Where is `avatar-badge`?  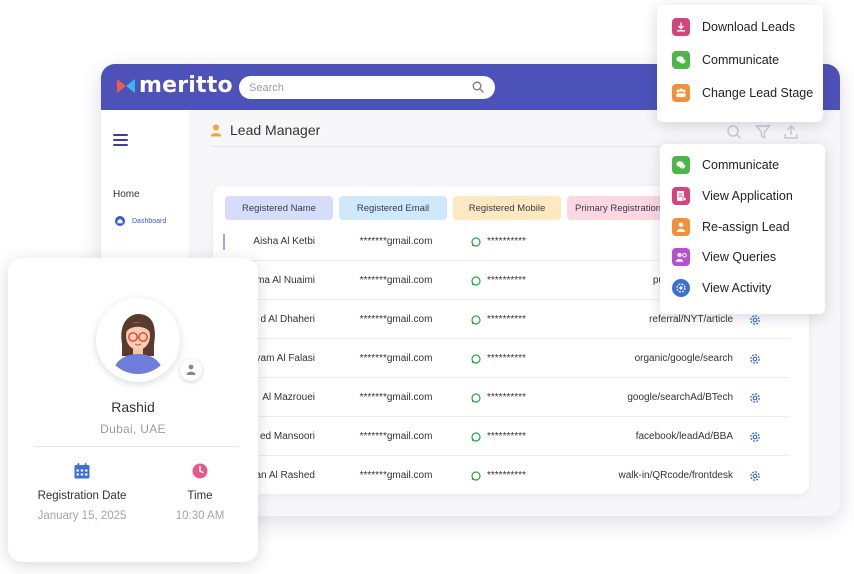
avatar-badge is located at coordinates (191, 370).